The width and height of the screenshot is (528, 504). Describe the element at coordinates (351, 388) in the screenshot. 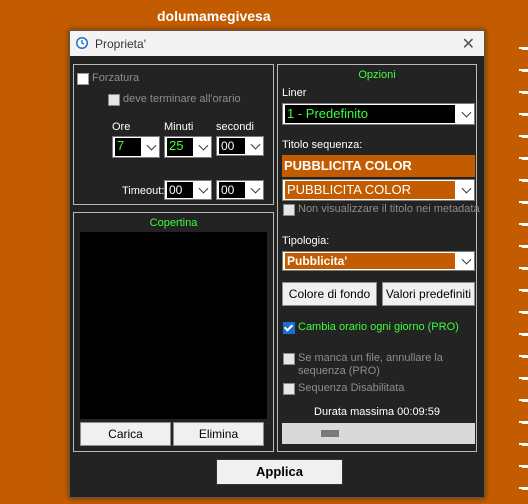

I see `sequenza-disabilitata-label: Sequenza Disabilitata` at that location.